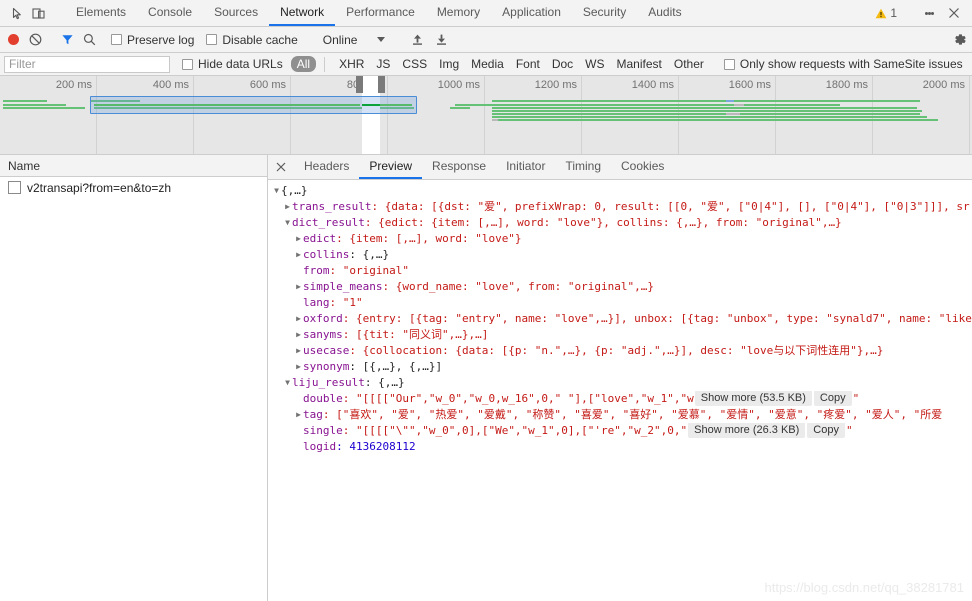  I want to click on timeline-tick-label: 1600 ms, so click(749, 85).